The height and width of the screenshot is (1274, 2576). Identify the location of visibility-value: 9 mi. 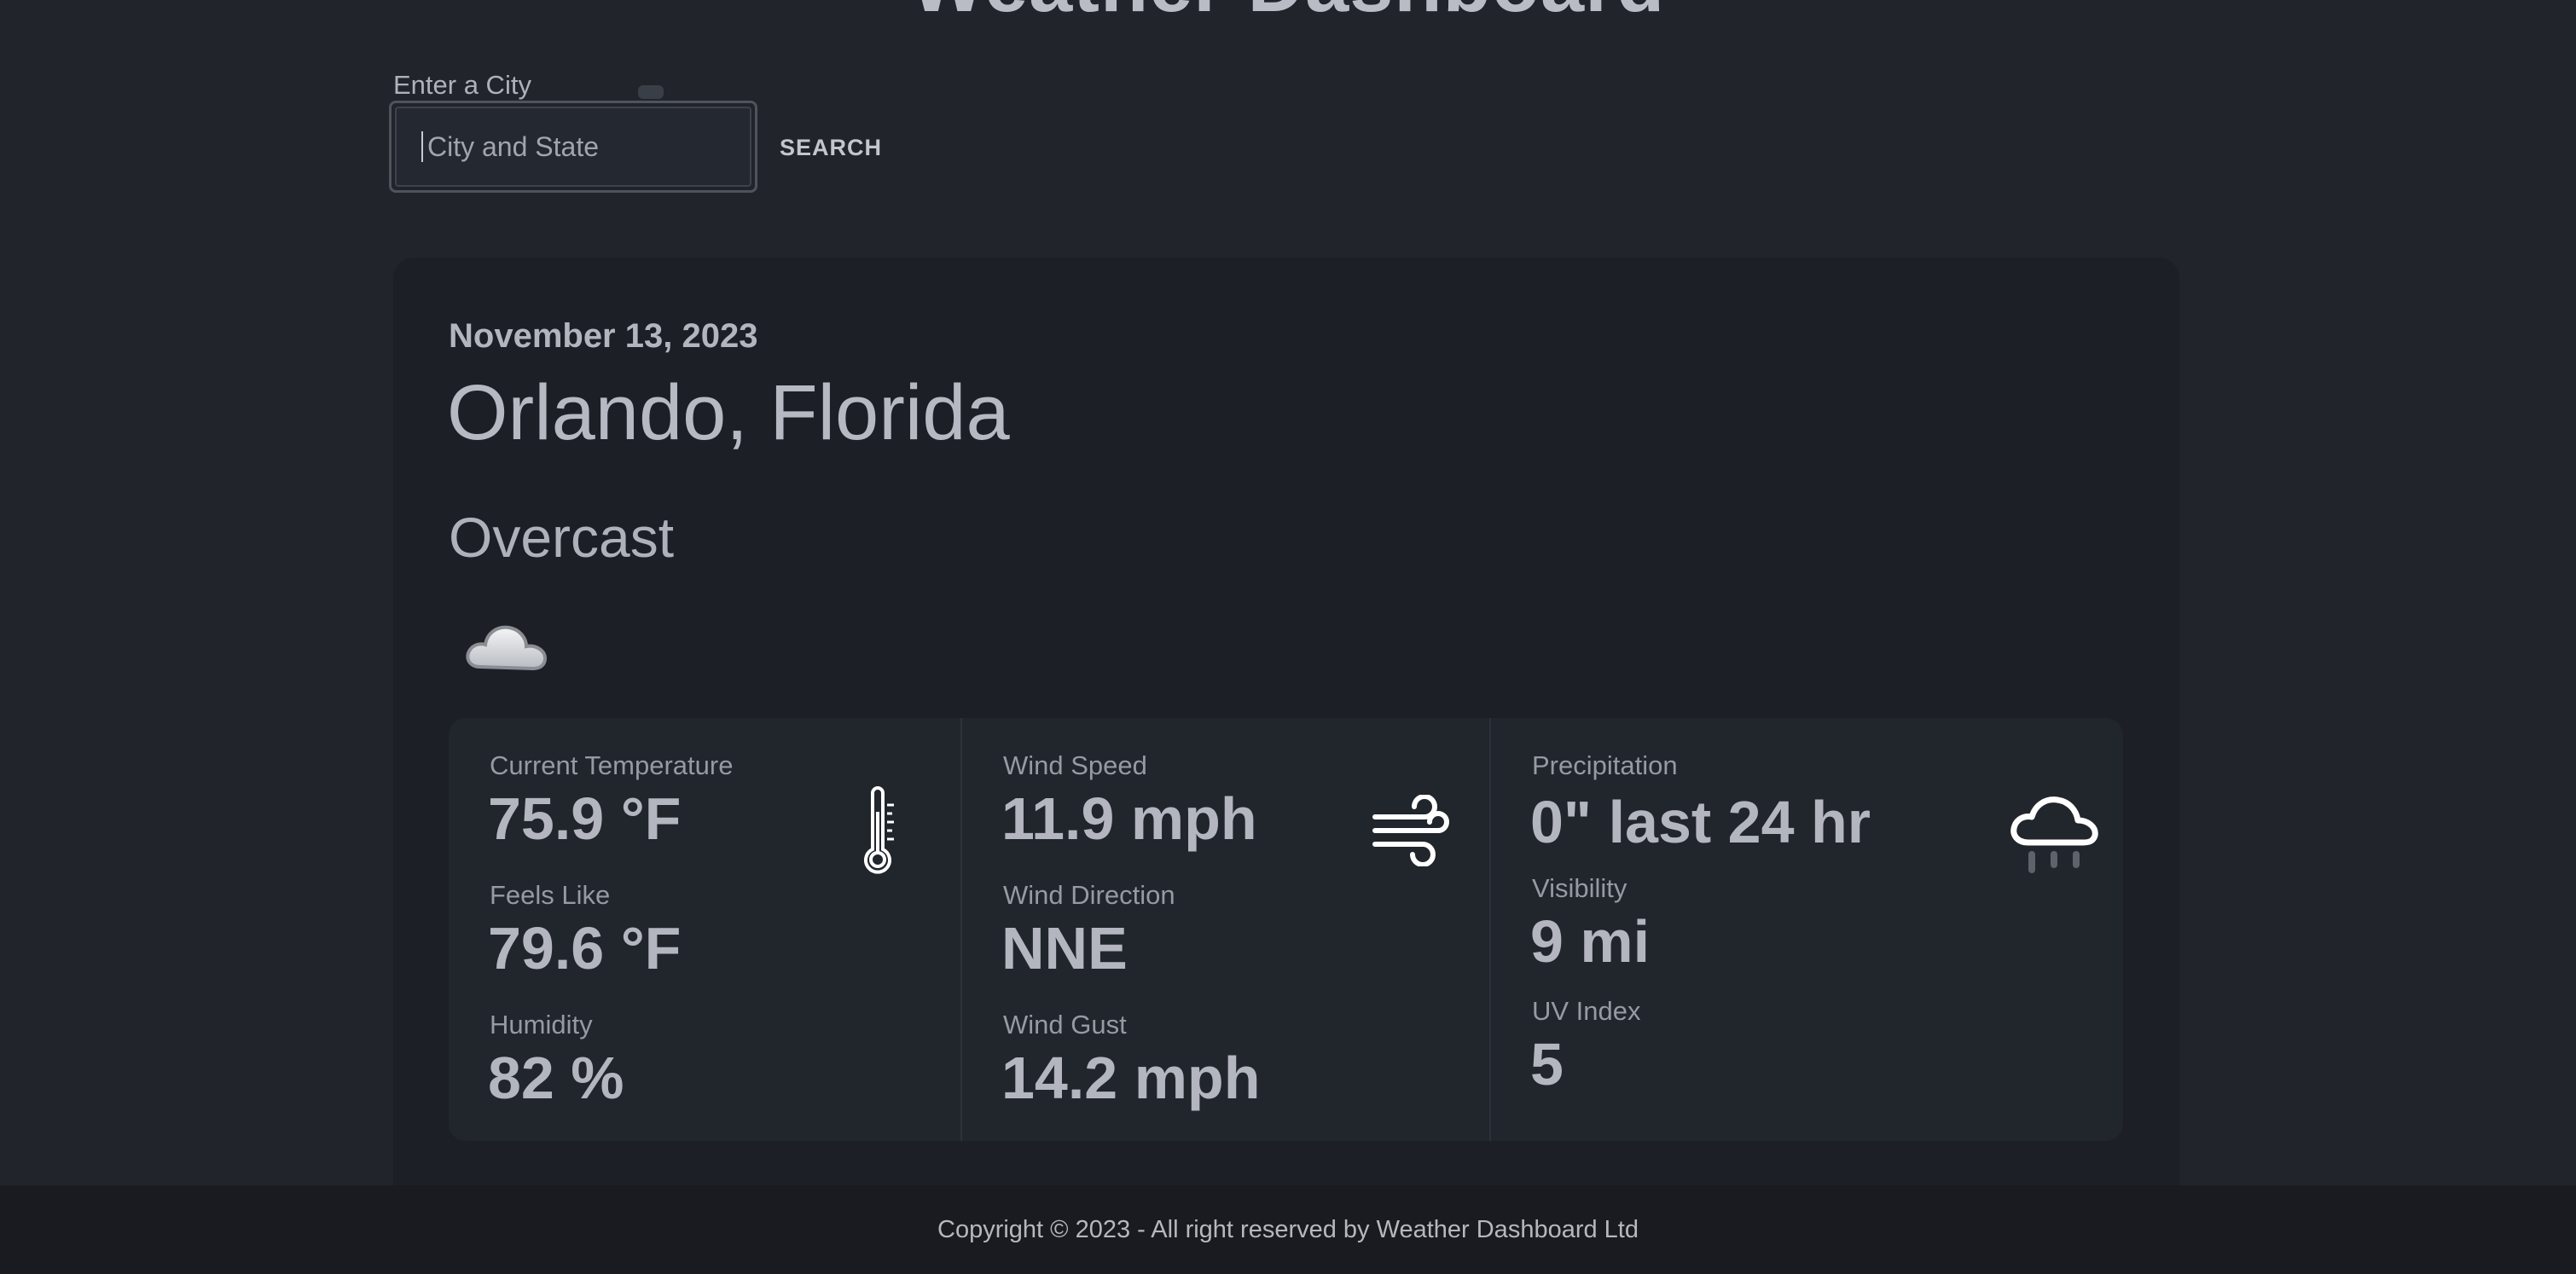
(1590, 941).